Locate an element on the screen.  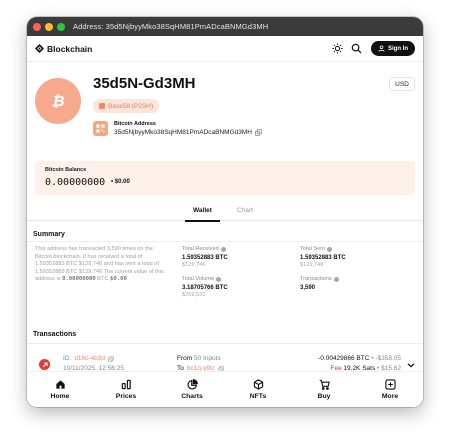
nav-home: Home is located at coordinates (60, 389).